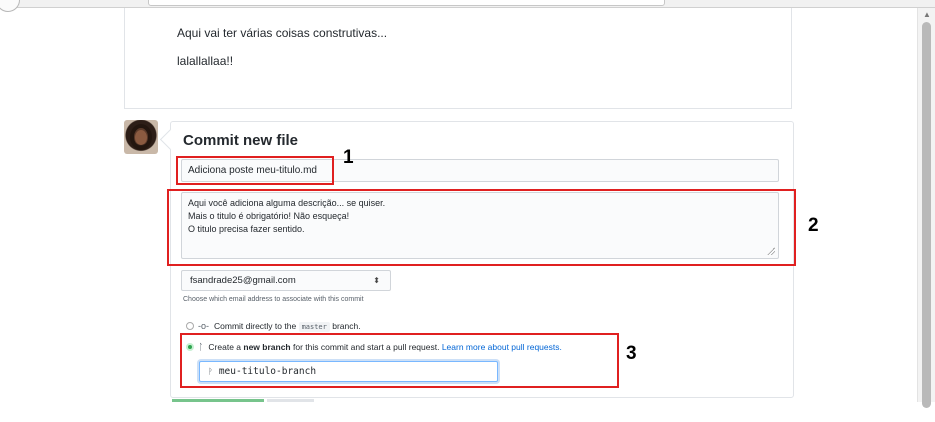 The width and height of the screenshot is (935, 422). I want to click on select-caret-icon: ⬍, so click(376, 280).